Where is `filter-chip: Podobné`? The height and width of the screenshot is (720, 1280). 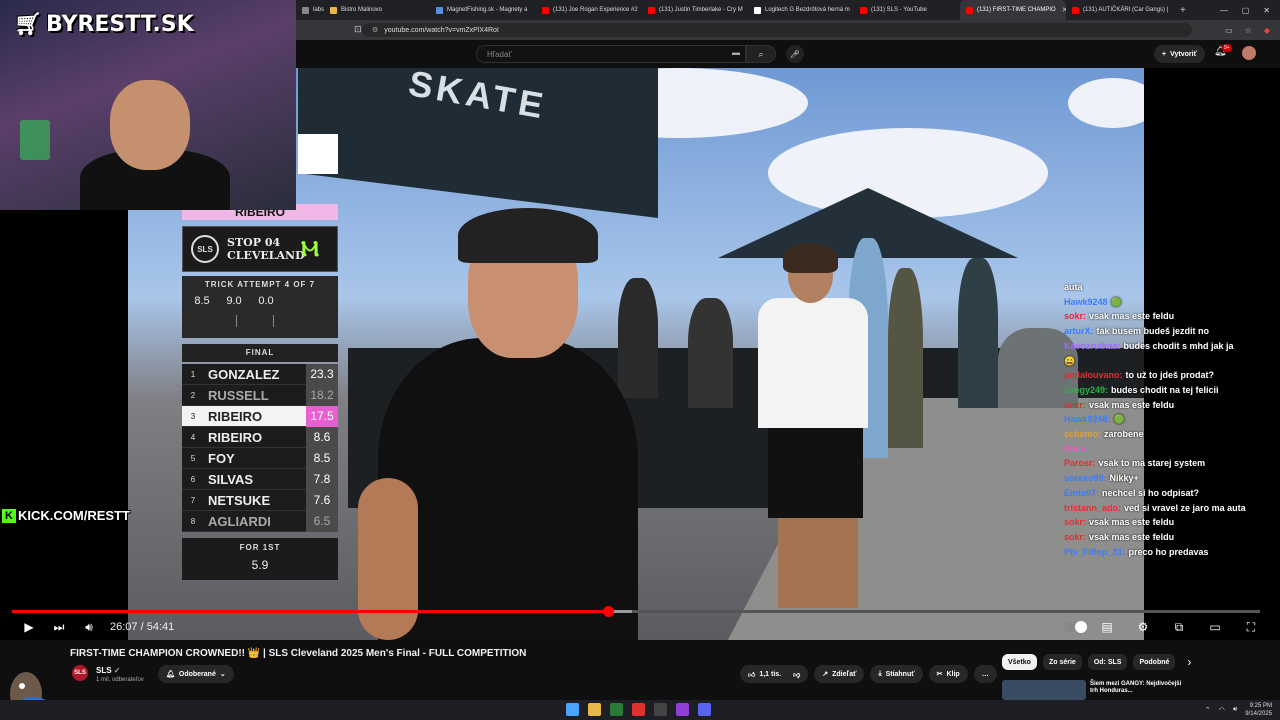 filter-chip: Podobné is located at coordinates (1154, 662).